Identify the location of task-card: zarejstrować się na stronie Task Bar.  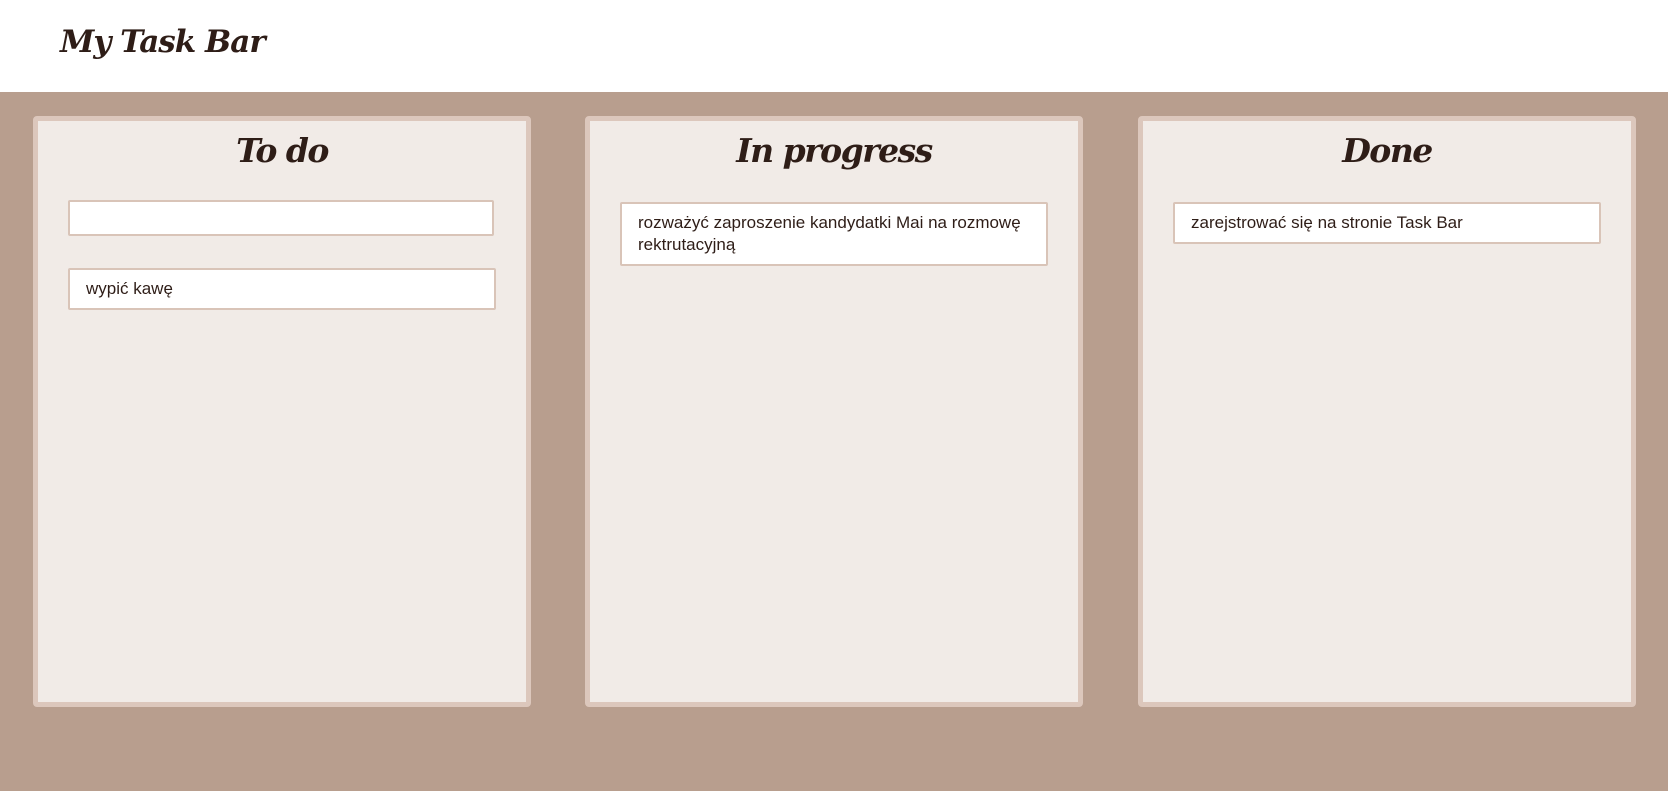
(1387, 223).